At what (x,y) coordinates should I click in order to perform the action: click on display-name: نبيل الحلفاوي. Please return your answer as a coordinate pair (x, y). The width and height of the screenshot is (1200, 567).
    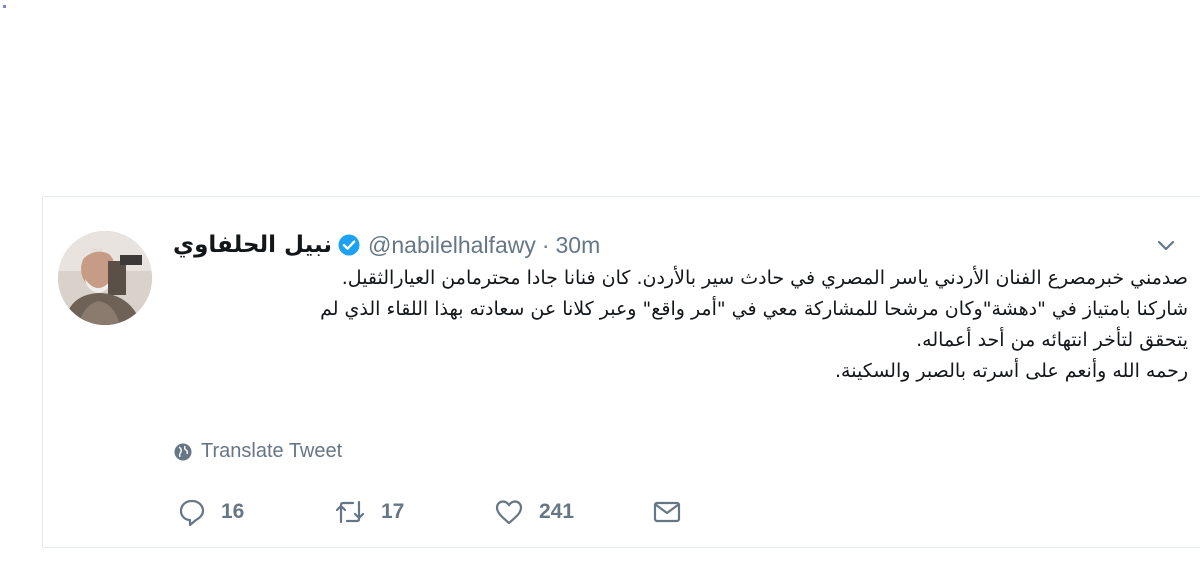
    Looking at the image, I should click on (252, 245).